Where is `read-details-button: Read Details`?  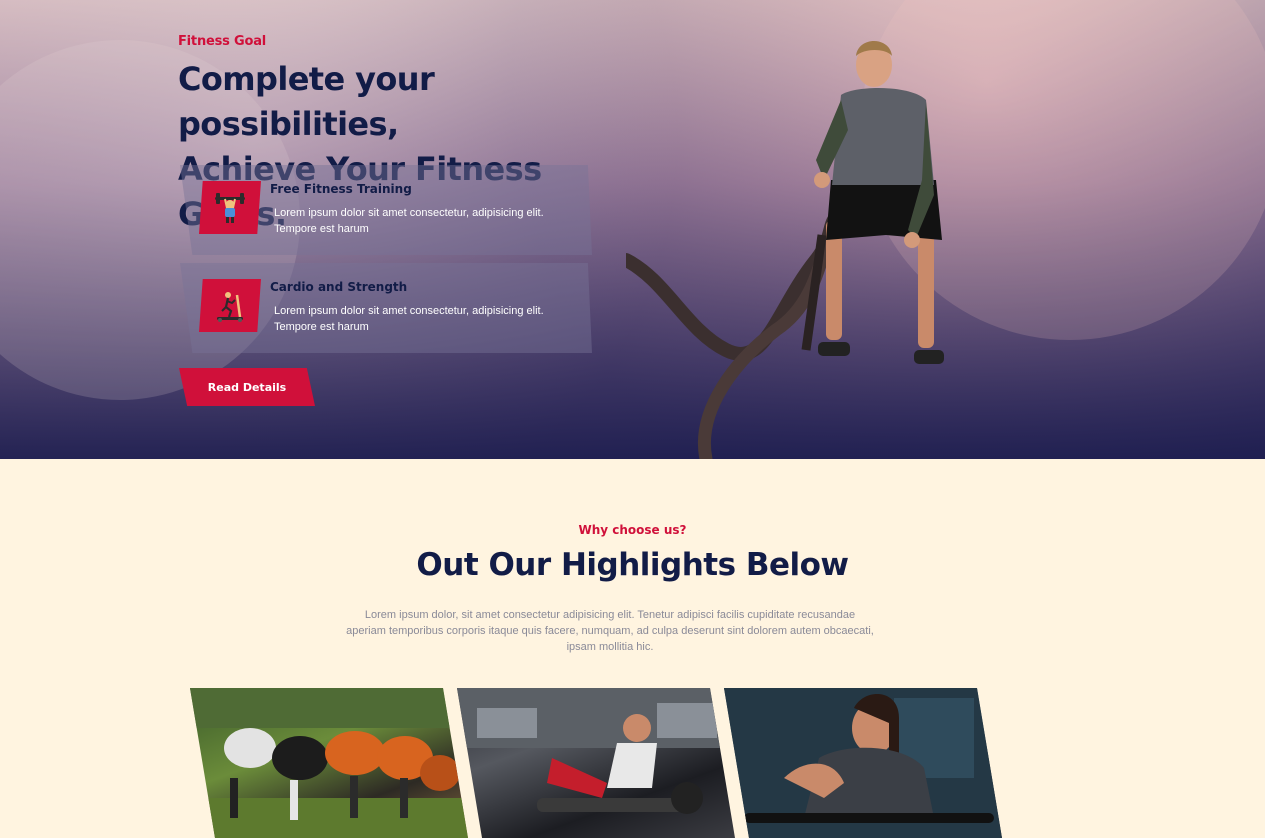
read-details-button: Read Details is located at coordinates (247, 387).